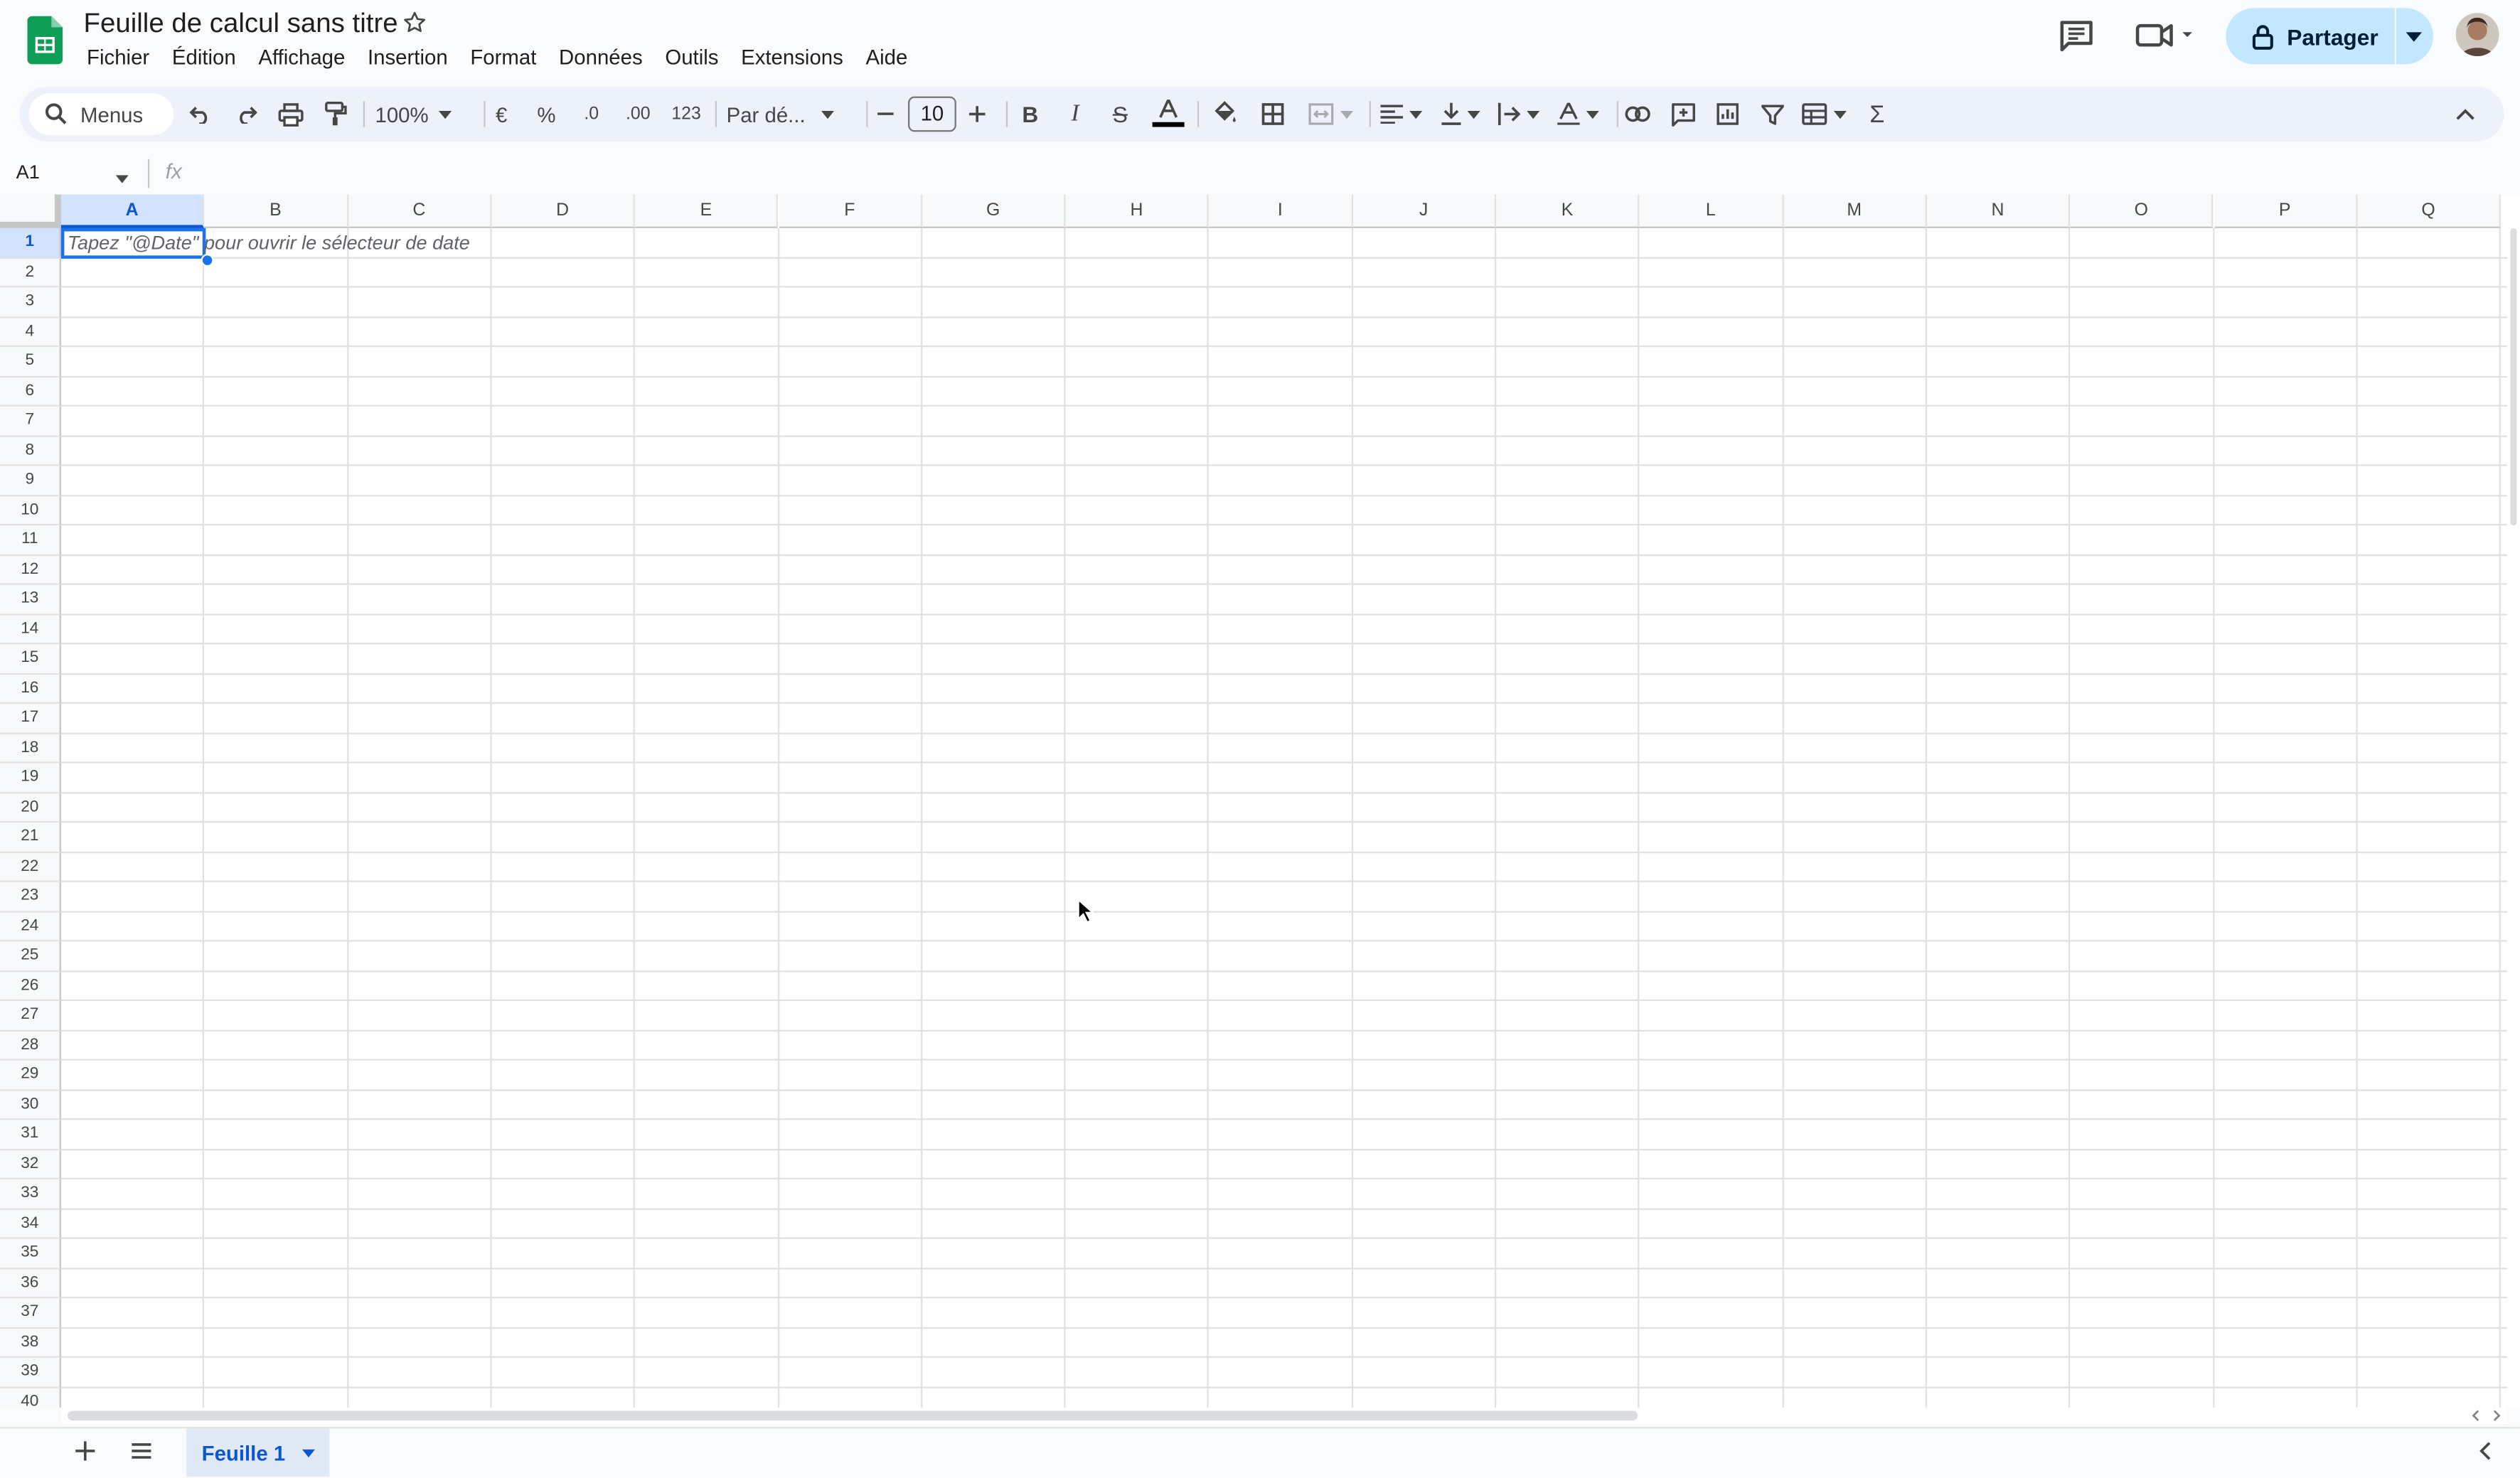 The image size is (2520, 1478). Describe the element at coordinates (31, 540) in the screenshot. I see `row-header: 11` at that location.